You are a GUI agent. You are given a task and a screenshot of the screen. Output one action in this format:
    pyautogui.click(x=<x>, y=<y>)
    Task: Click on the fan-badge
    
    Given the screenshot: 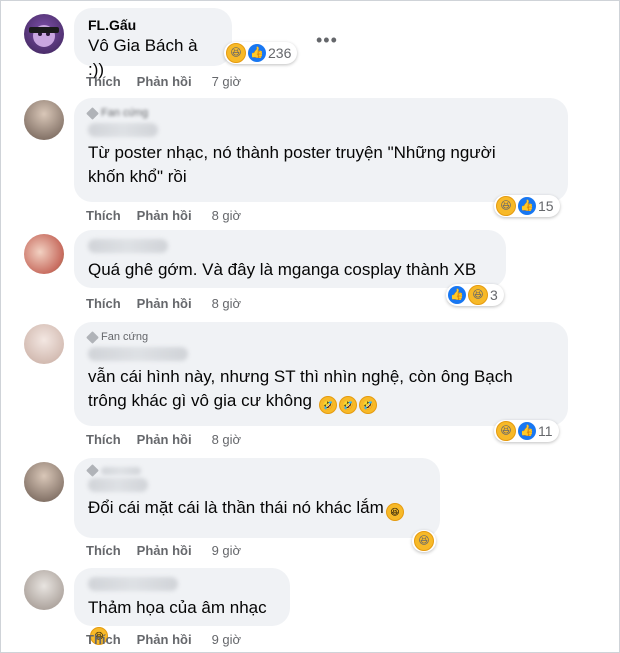 What is the action you would take?
    pyautogui.click(x=256, y=470)
    